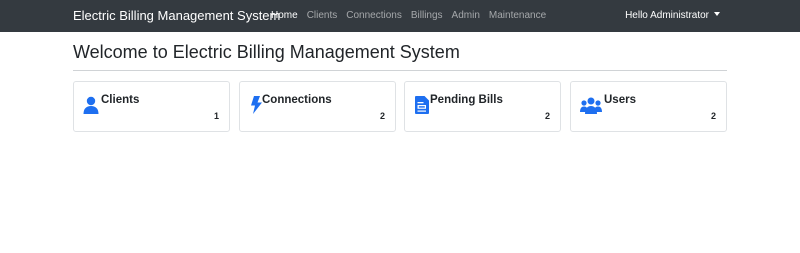 The width and height of the screenshot is (800, 253). I want to click on card-users: Users 2, so click(648, 106).